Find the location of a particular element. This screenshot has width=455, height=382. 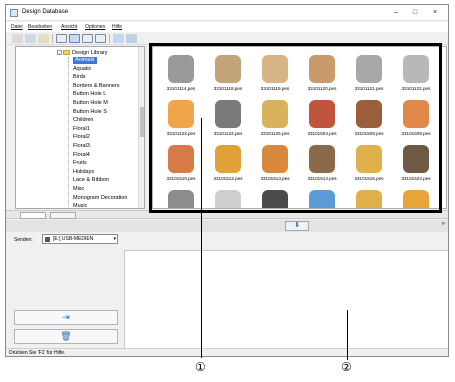

folder-icon is located at coordinates (66, 53).